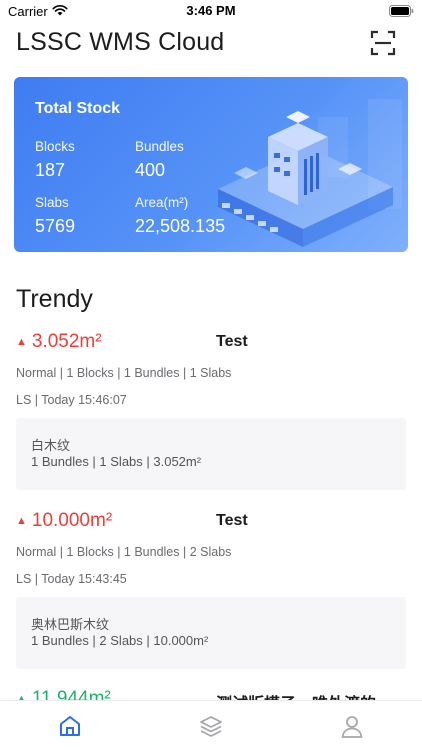  Describe the element at coordinates (55, 146) in the screenshot. I see `blocks-label: Blocks` at that location.